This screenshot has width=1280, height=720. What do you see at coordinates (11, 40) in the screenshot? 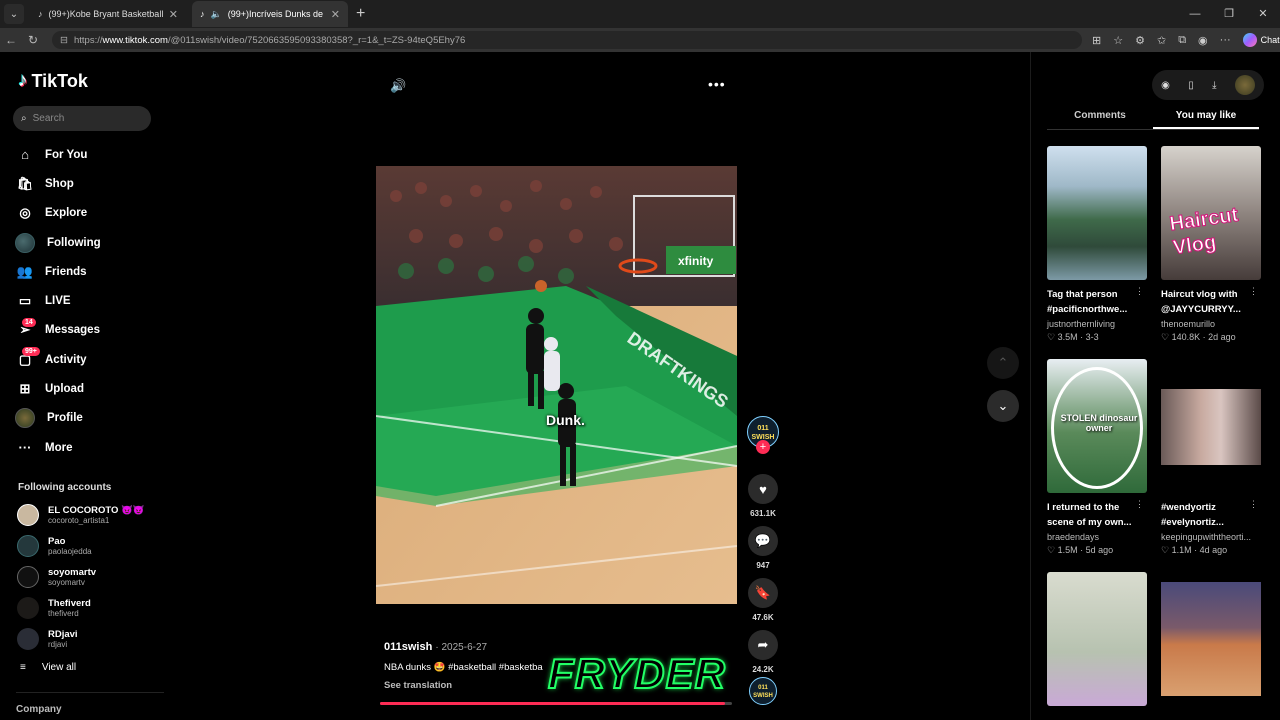
I see `back-icon: ←` at bounding box center [11, 40].